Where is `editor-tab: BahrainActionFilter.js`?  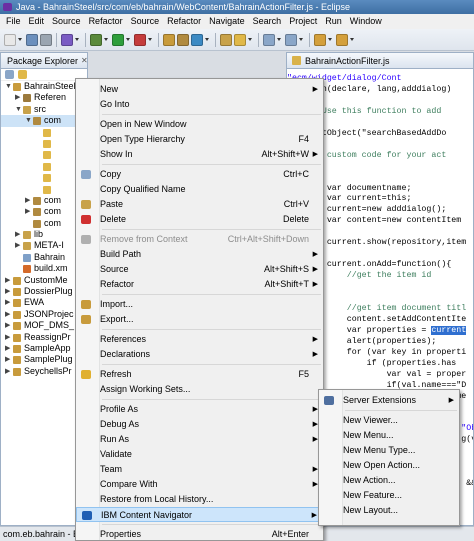 editor-tab: BahrainActionFilter.js is located at coordinates (380, 61).